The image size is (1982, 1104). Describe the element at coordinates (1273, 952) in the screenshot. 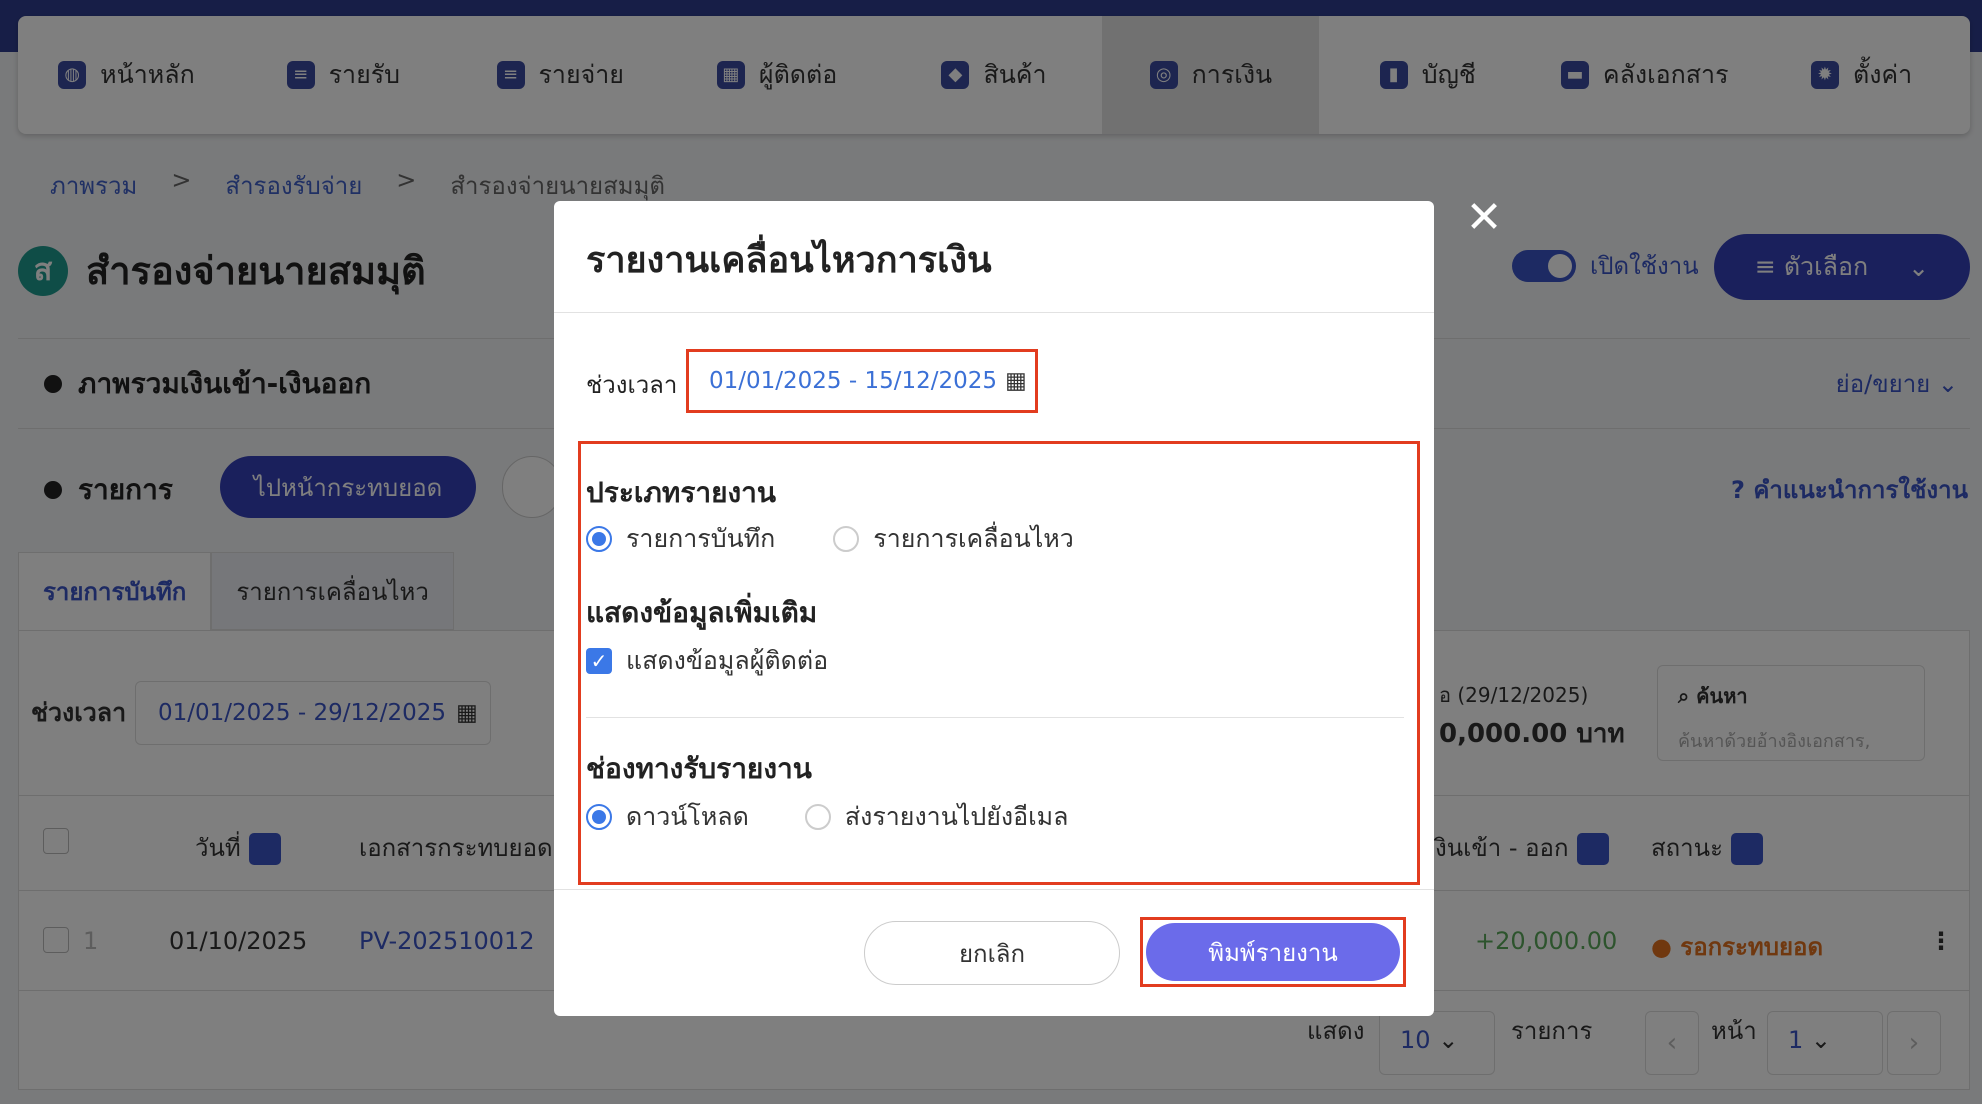

I see `print-report-button: พิมพ์รายงาน` at that location.